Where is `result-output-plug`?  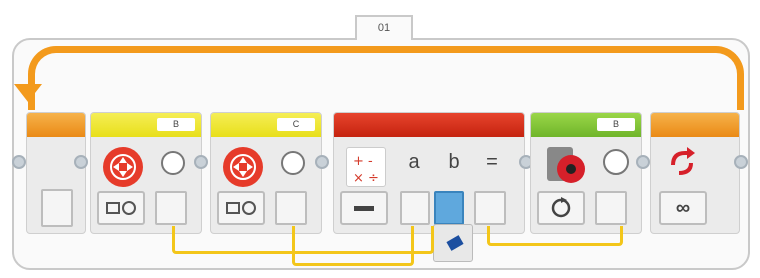 result-output-plug is located at coordinates (490, 208).